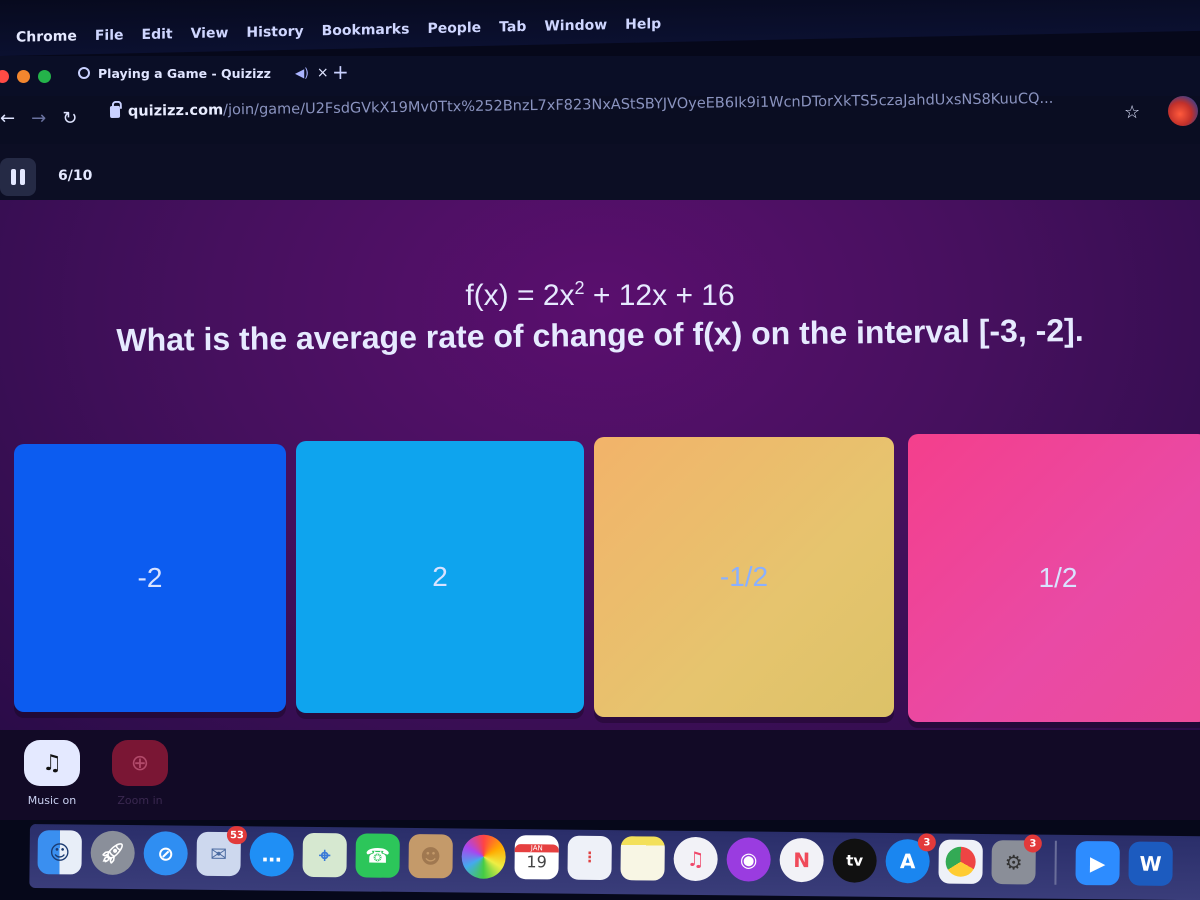 This screenshot has width=1200, height=900. Describe the element at coordinates (210, 33) in the screenshot. I see `menu-view: View` at that location.